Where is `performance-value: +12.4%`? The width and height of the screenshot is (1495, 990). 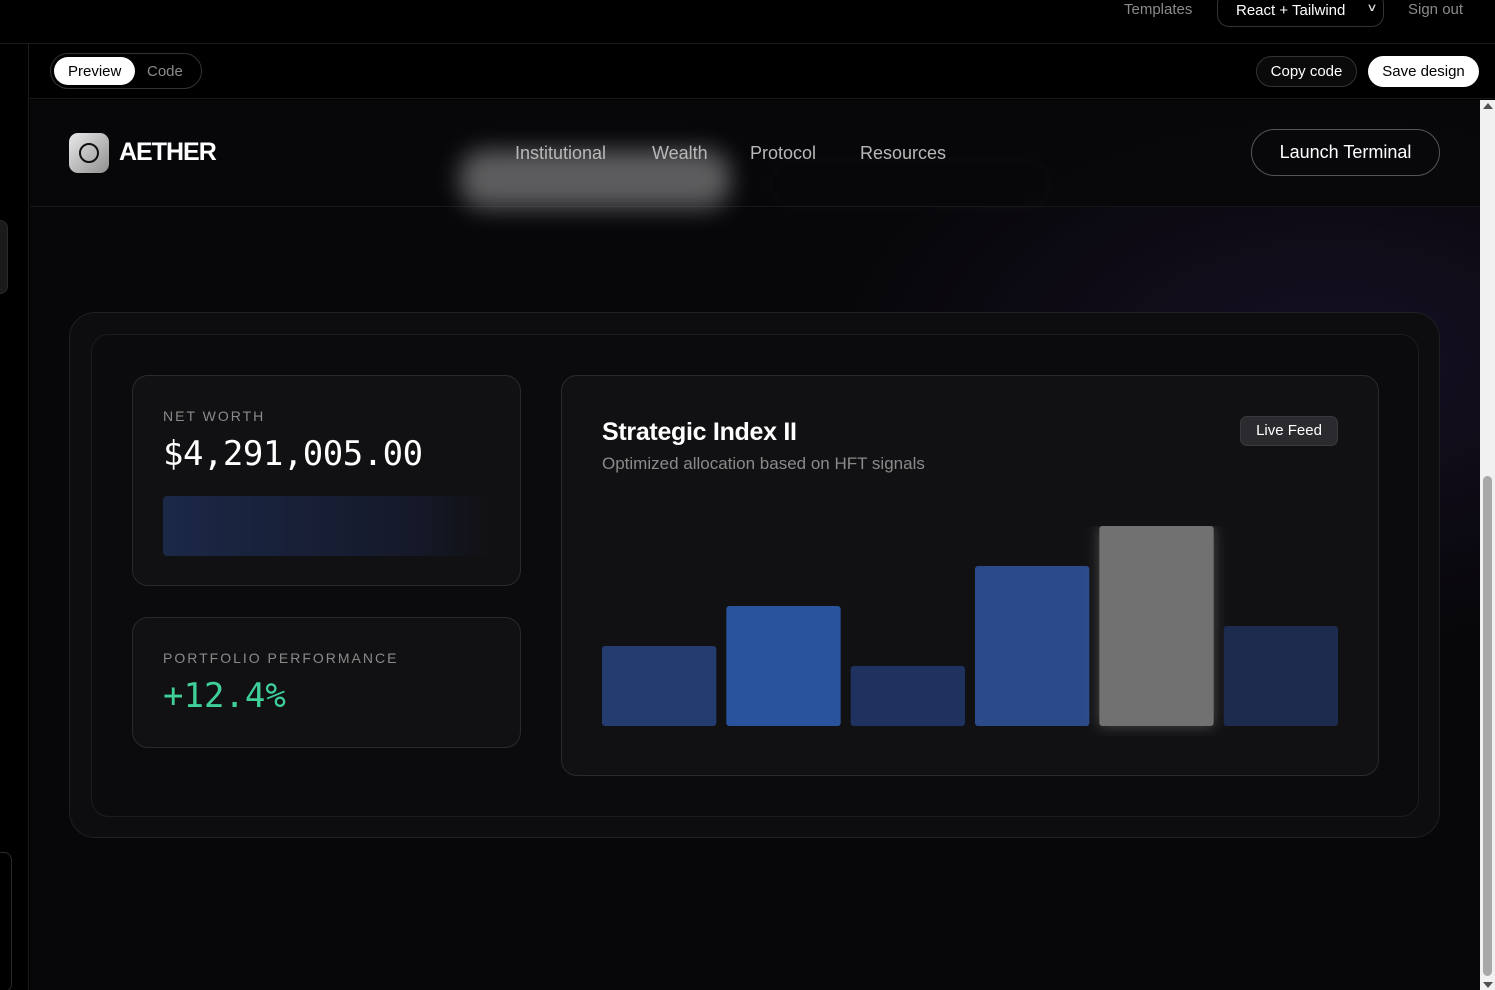
performance-value: +12.4% is located at coordinates (224, 696).